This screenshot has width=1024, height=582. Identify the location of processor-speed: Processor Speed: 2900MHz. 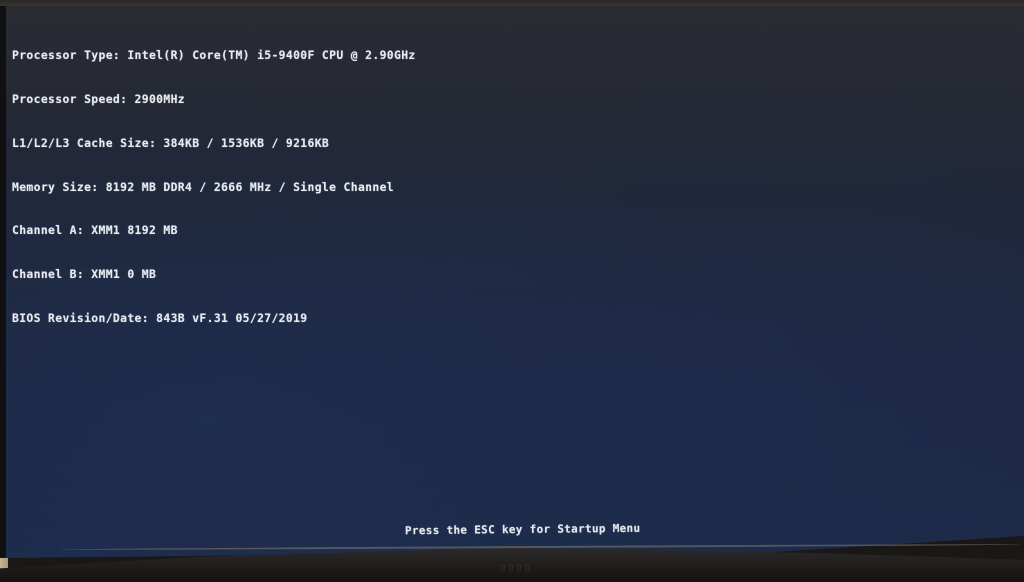
(98, 98).